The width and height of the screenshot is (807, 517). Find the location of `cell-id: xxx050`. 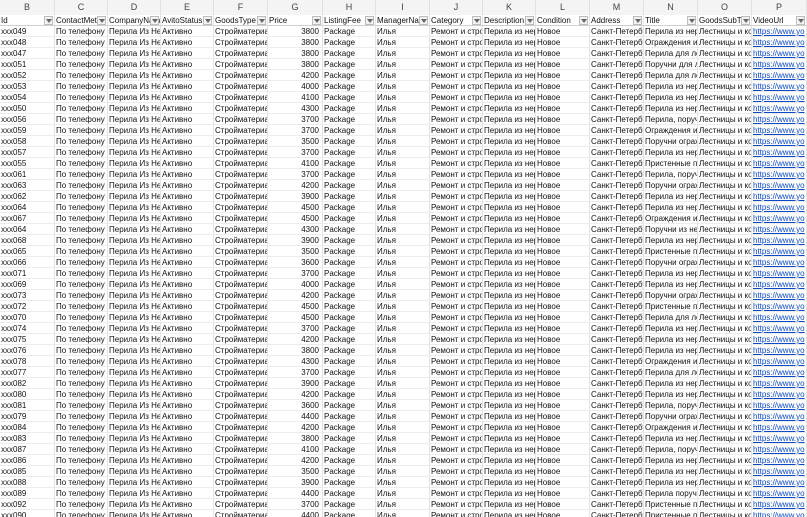

cell-id: xxx050 is located at coordinates (27, 108).